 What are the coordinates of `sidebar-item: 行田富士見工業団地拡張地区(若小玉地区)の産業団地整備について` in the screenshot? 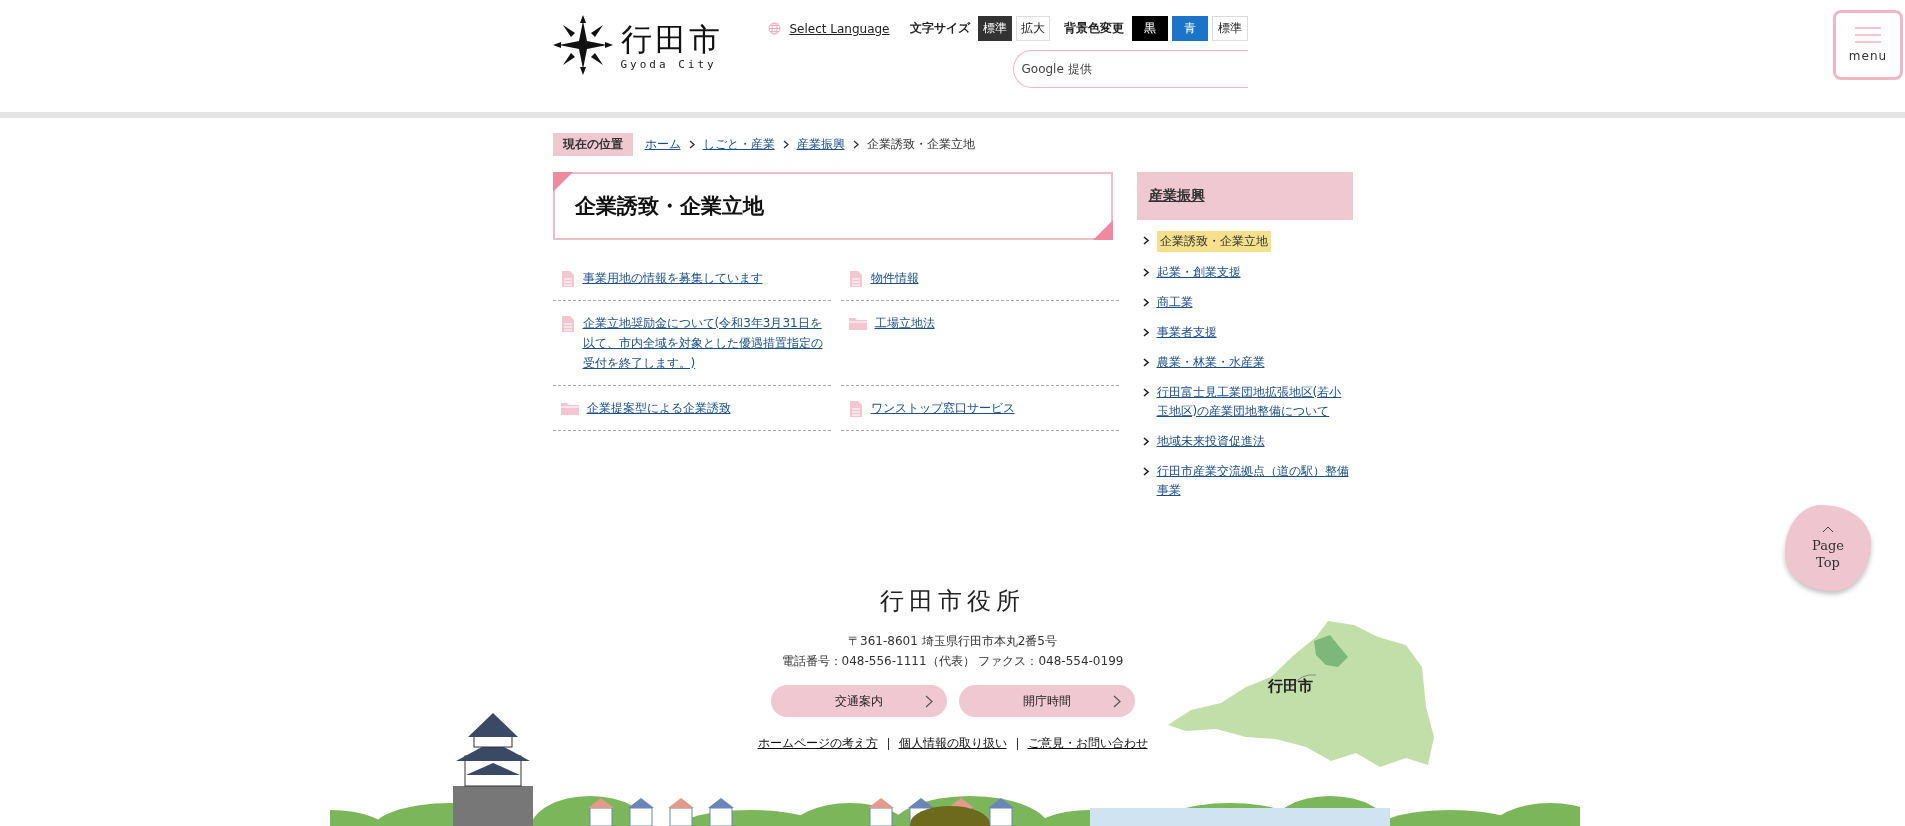 It's located at (1254, 402).